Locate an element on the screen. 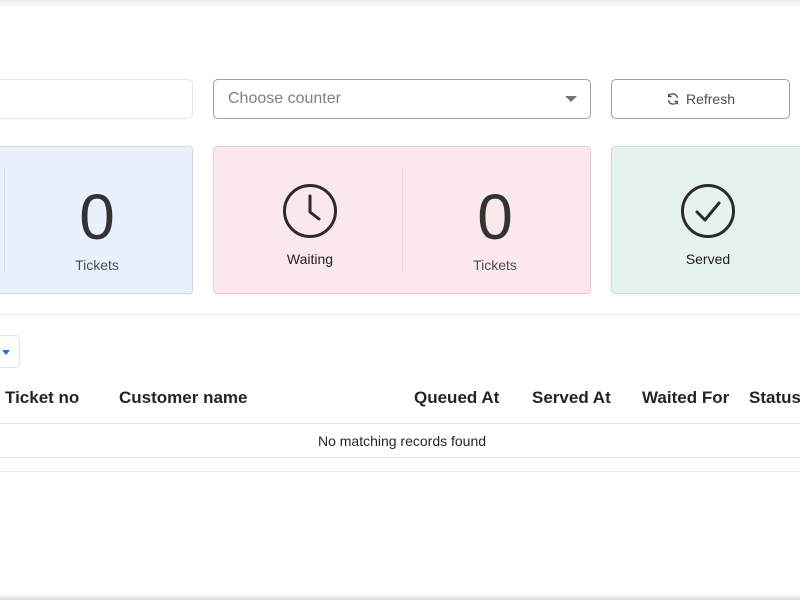 The height and width of the screenshot is (600, 800). page-size-select is located at coordinates (10, 351).